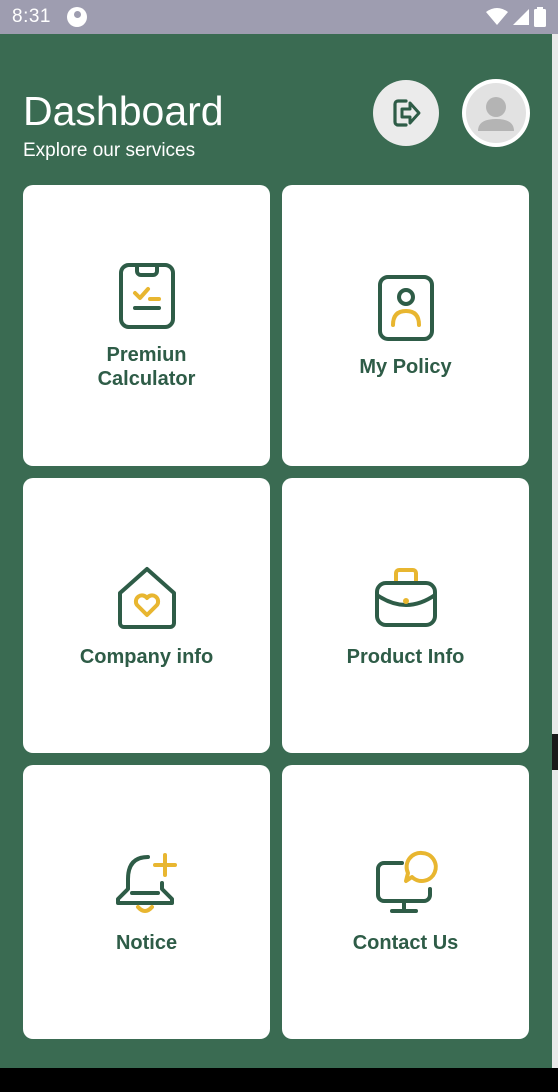 The image size is (558, 1092). Describe the element at coordinates (146, 943) in the screenshot. I see `card-label-notice: Notice` at that location.